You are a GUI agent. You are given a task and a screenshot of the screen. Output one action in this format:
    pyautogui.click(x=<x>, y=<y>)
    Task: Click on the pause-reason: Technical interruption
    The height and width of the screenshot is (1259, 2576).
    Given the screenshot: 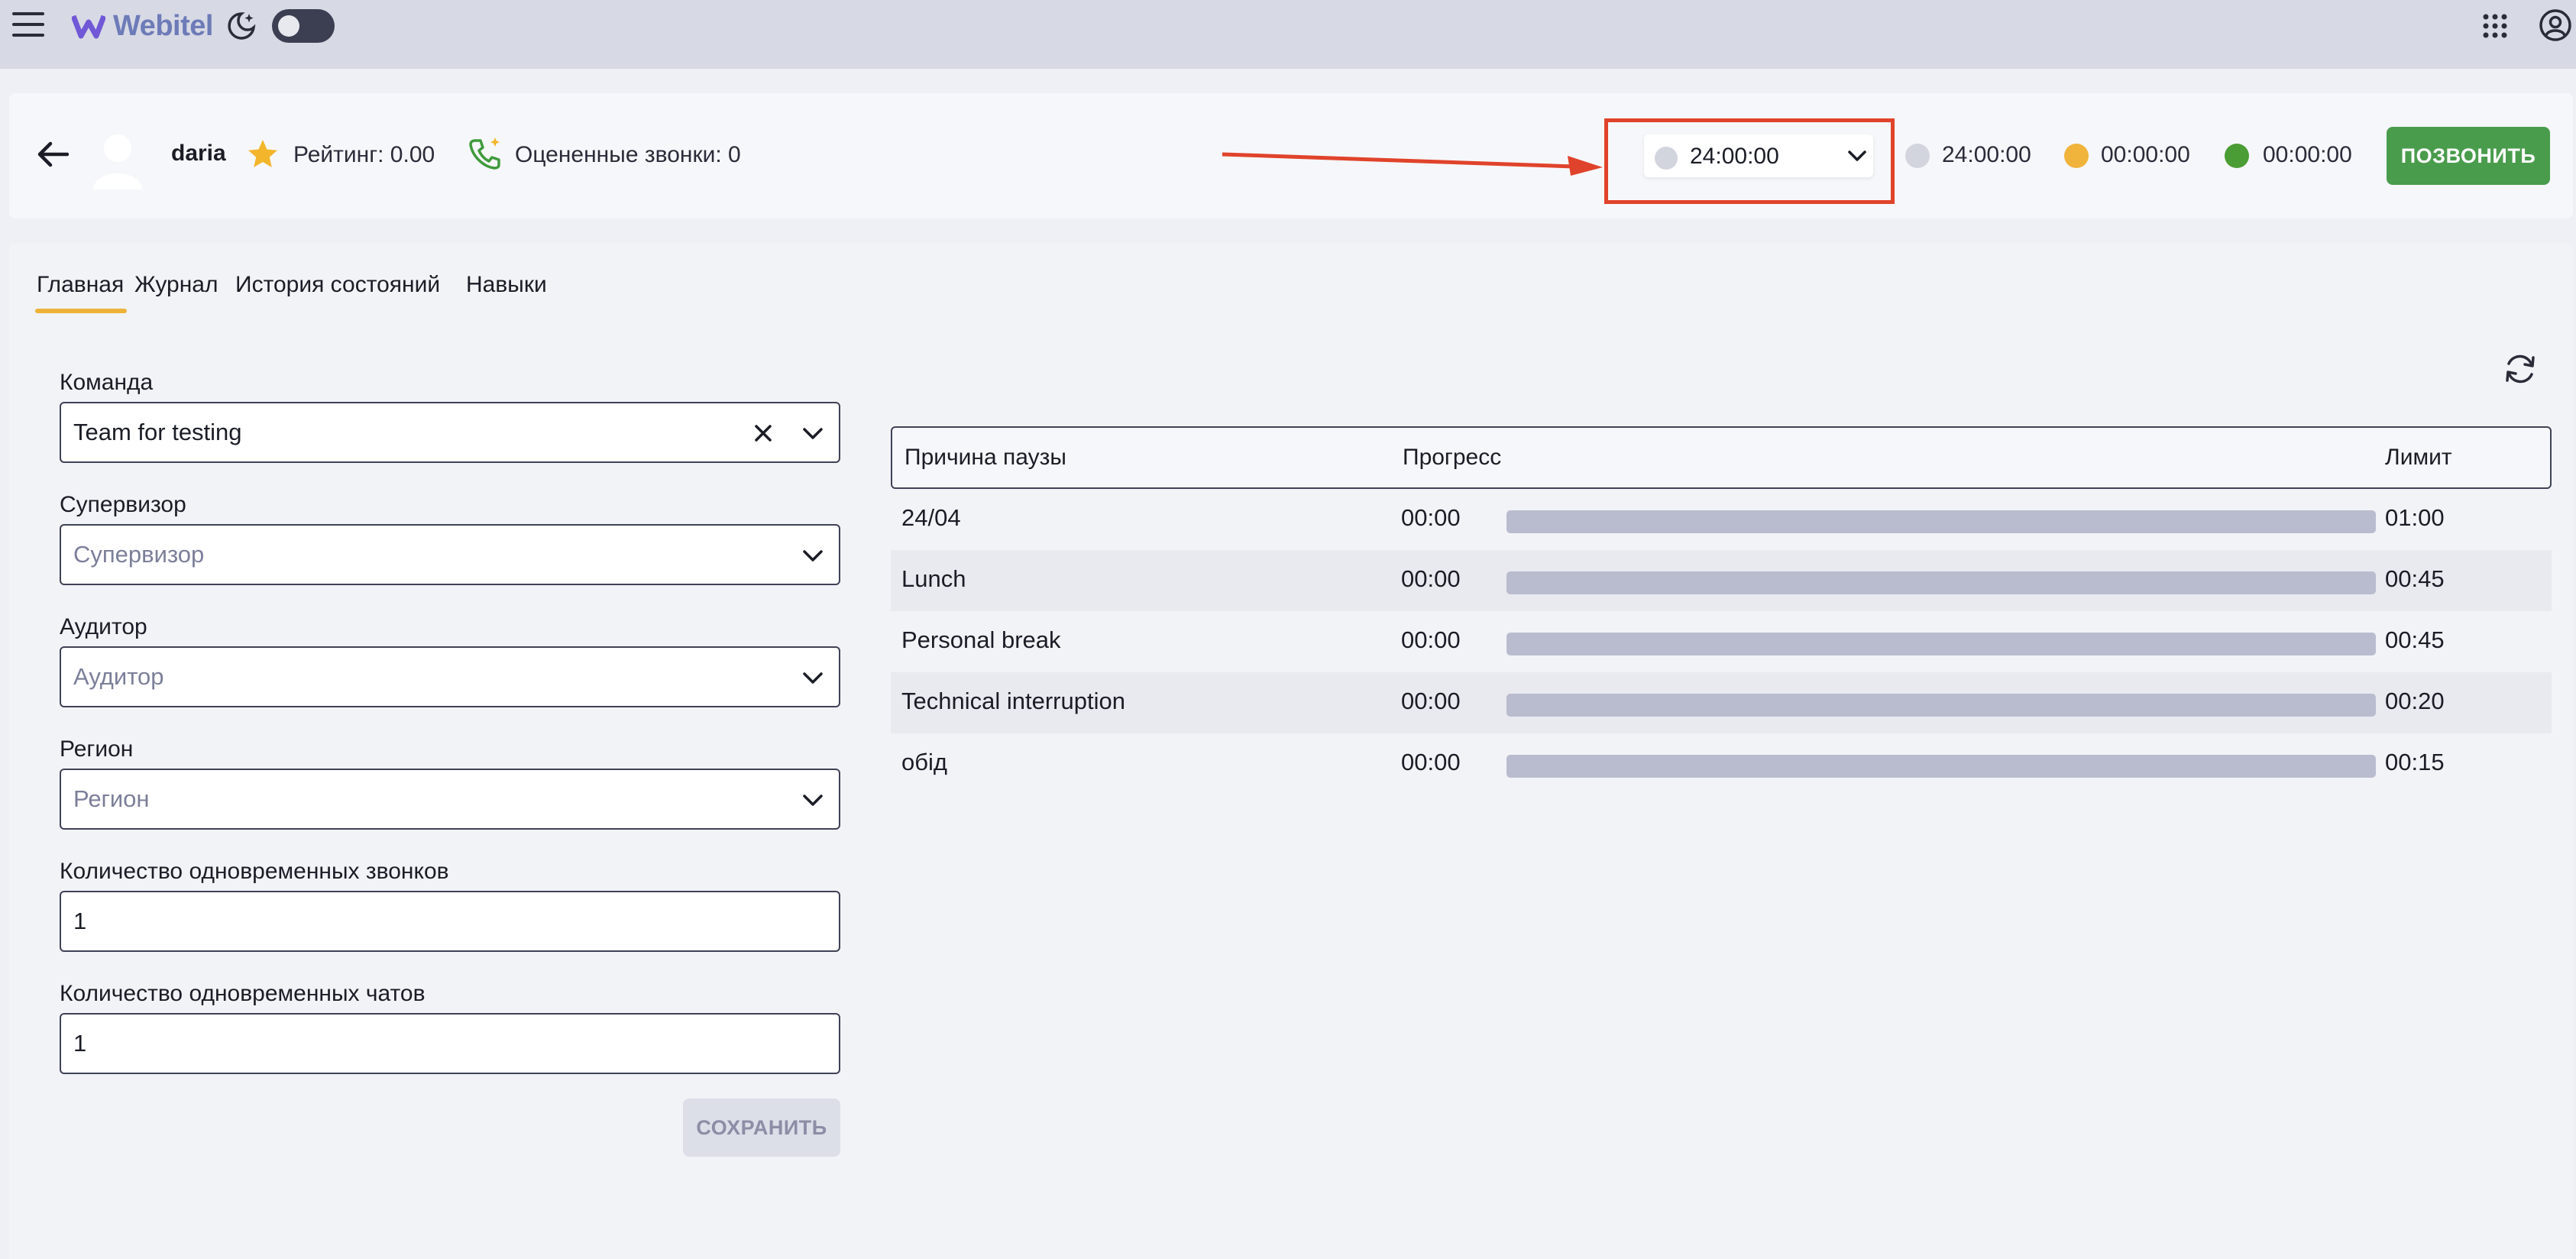 What is the action you would take?
    pyautogui.click(x=1013, y=701)
    